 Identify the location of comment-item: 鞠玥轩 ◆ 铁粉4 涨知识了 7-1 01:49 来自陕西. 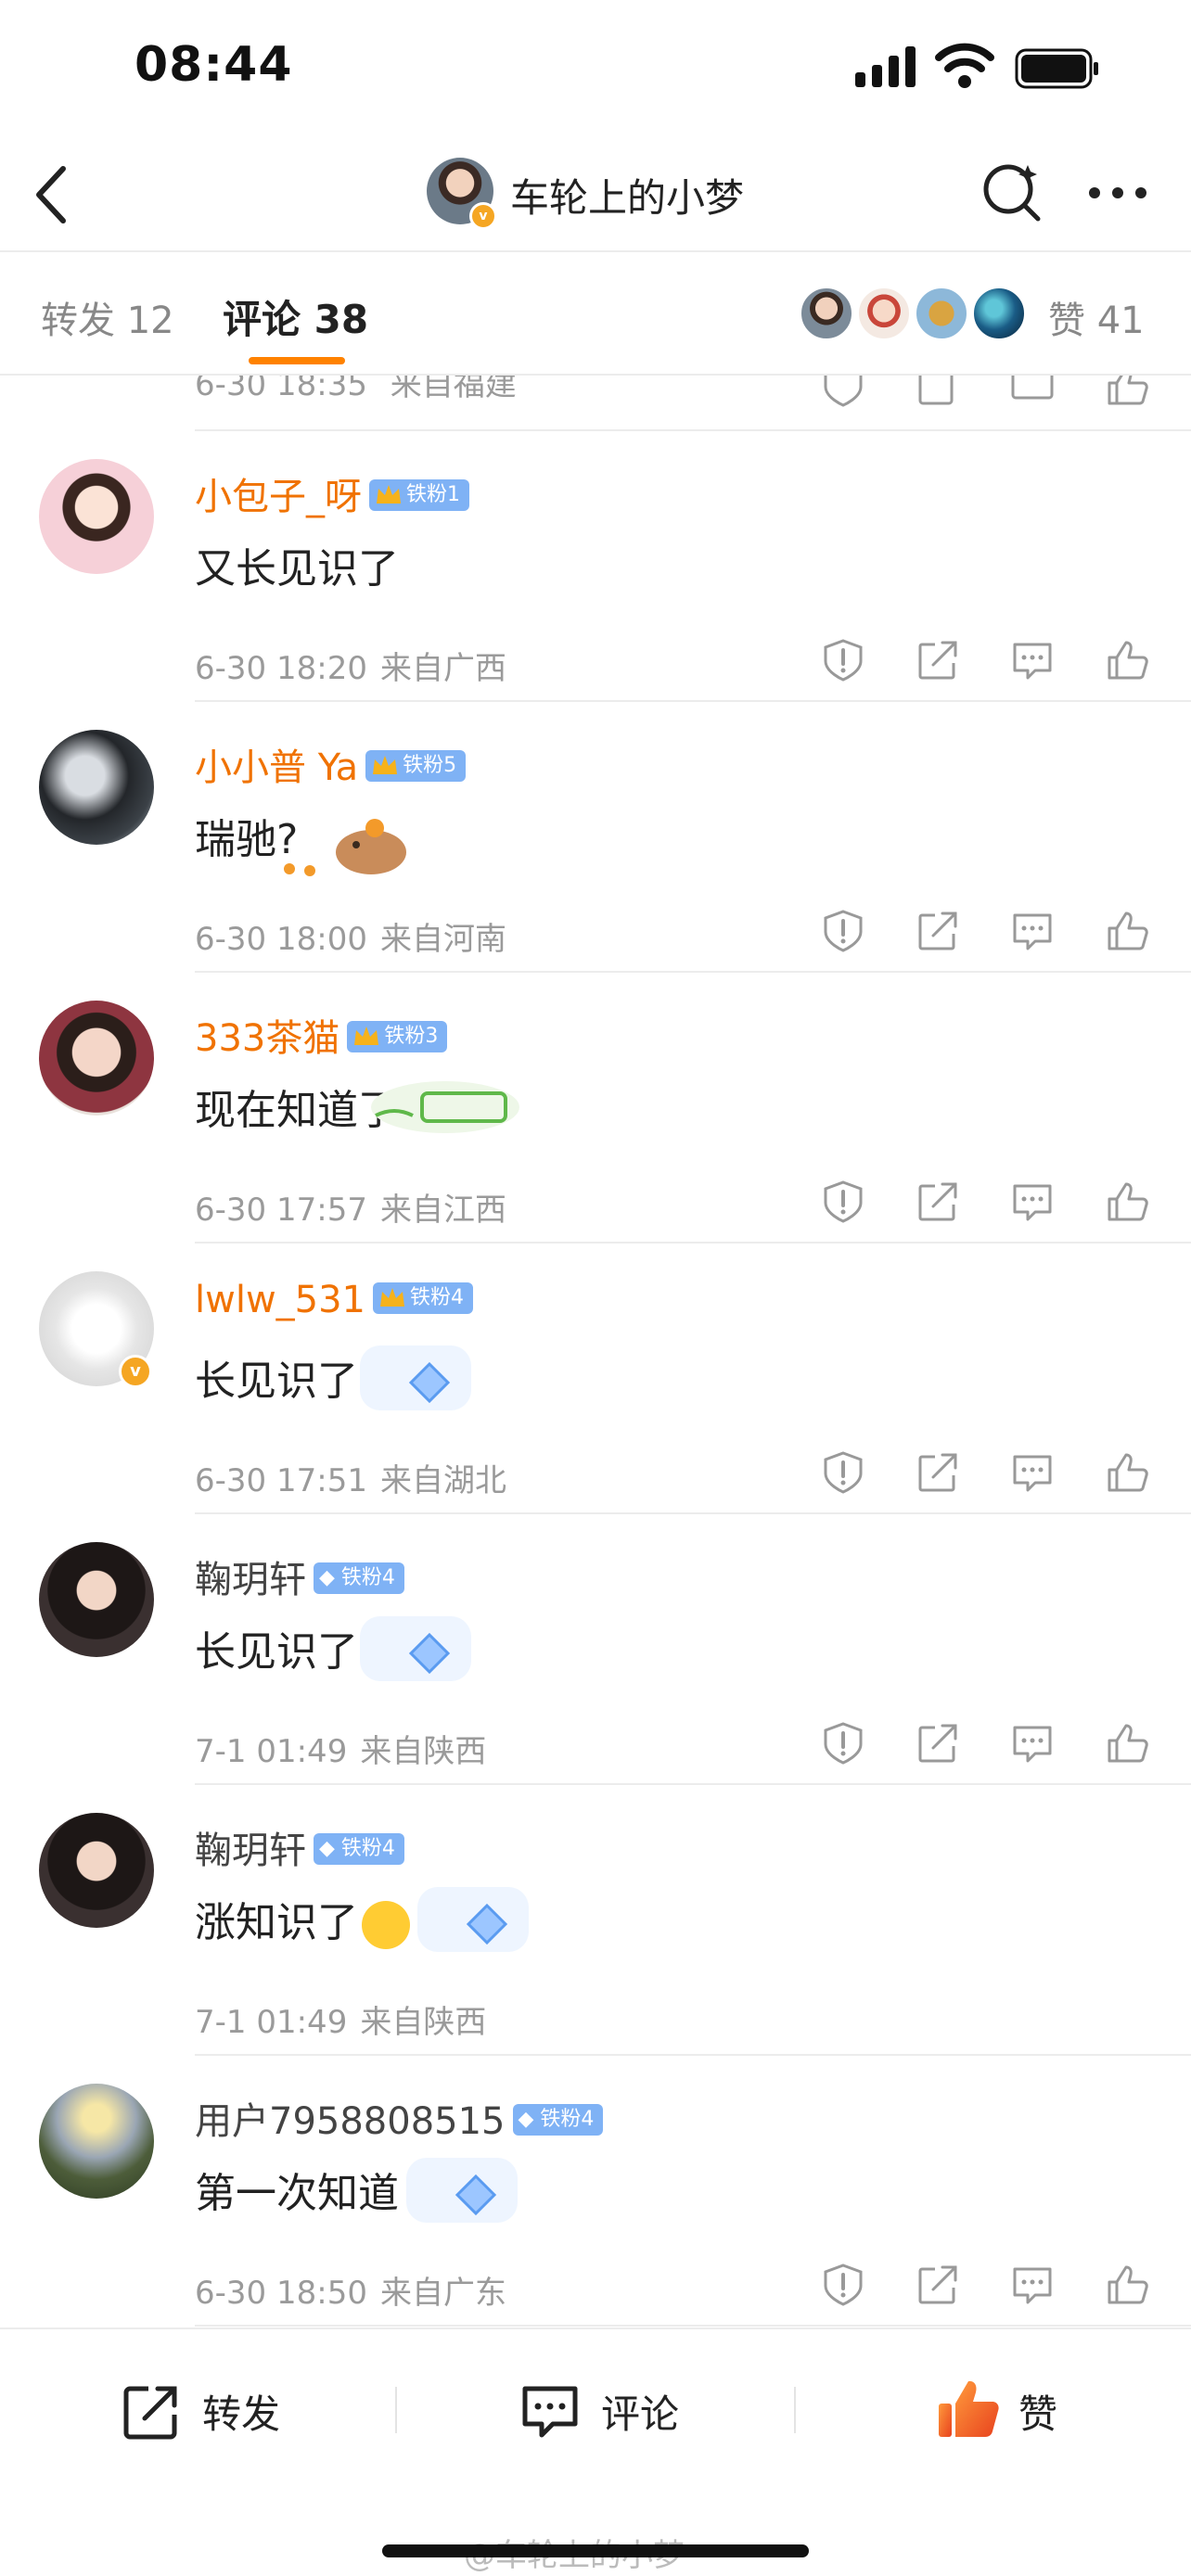
(595, 1920).